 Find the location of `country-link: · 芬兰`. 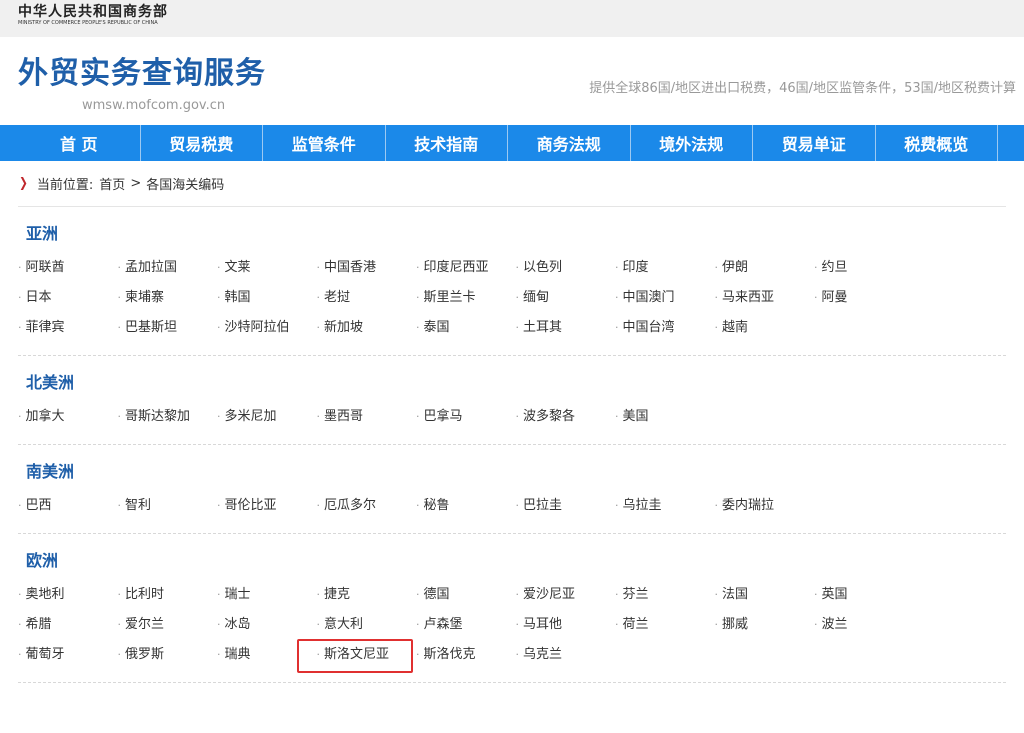

country-link: · 芬兰 is located at coordinates (665, 595).